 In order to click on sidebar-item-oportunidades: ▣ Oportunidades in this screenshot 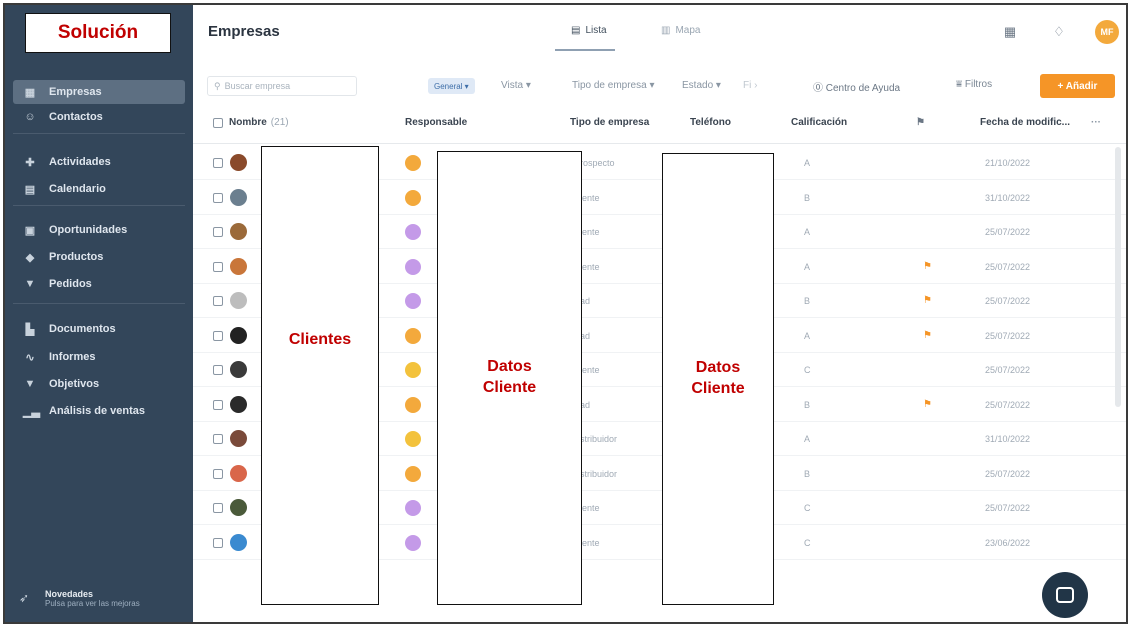, I will do `click(99, 230)`.